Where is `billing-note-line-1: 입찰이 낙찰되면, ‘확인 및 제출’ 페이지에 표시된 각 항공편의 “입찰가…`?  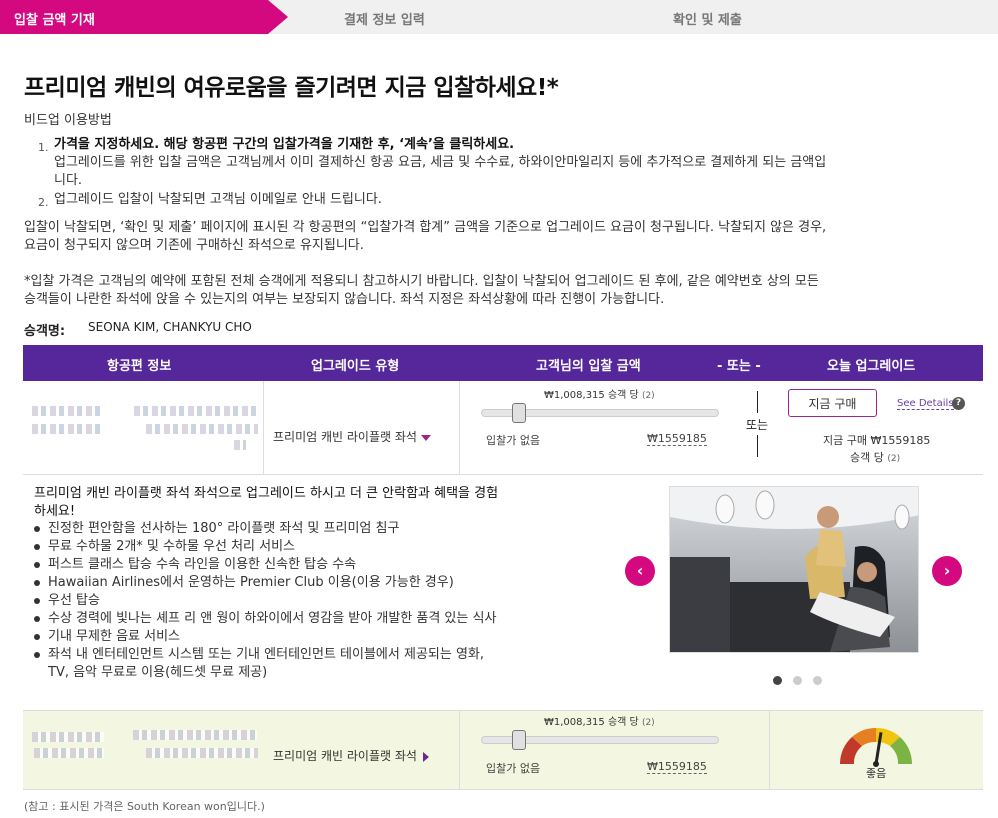 billing-note-line-1: 입찰이 낙찰되면, ‘확인 및 제출’ 페이지에 표시된 각 항공편의 “입찰가… is located at coordinates (425, 227).